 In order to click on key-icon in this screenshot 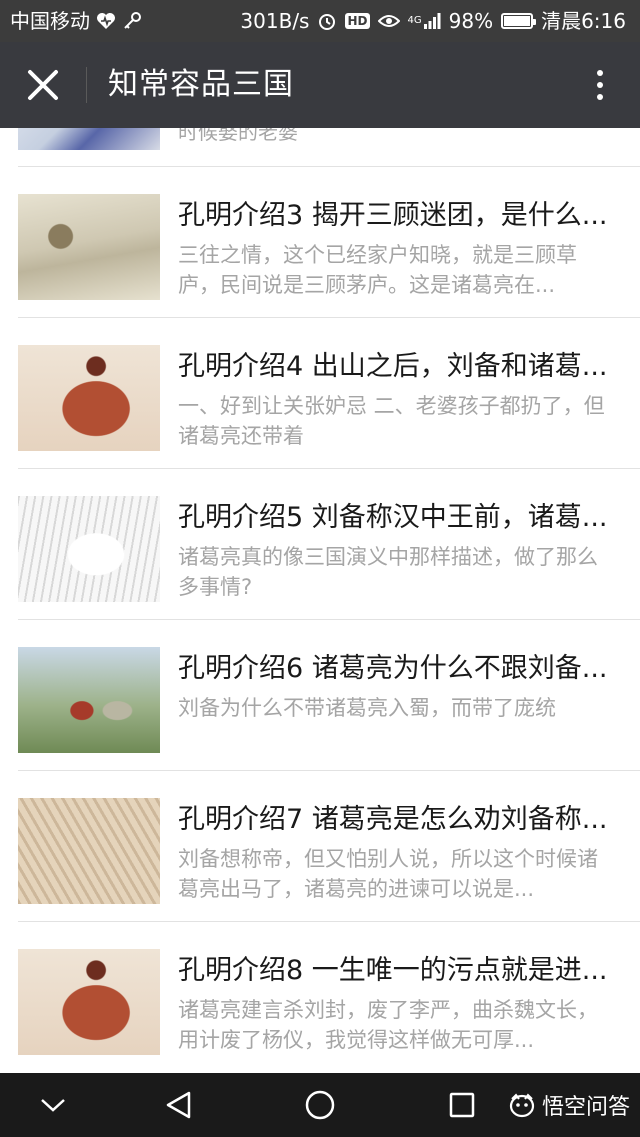, I will do `click(132, 21)`.